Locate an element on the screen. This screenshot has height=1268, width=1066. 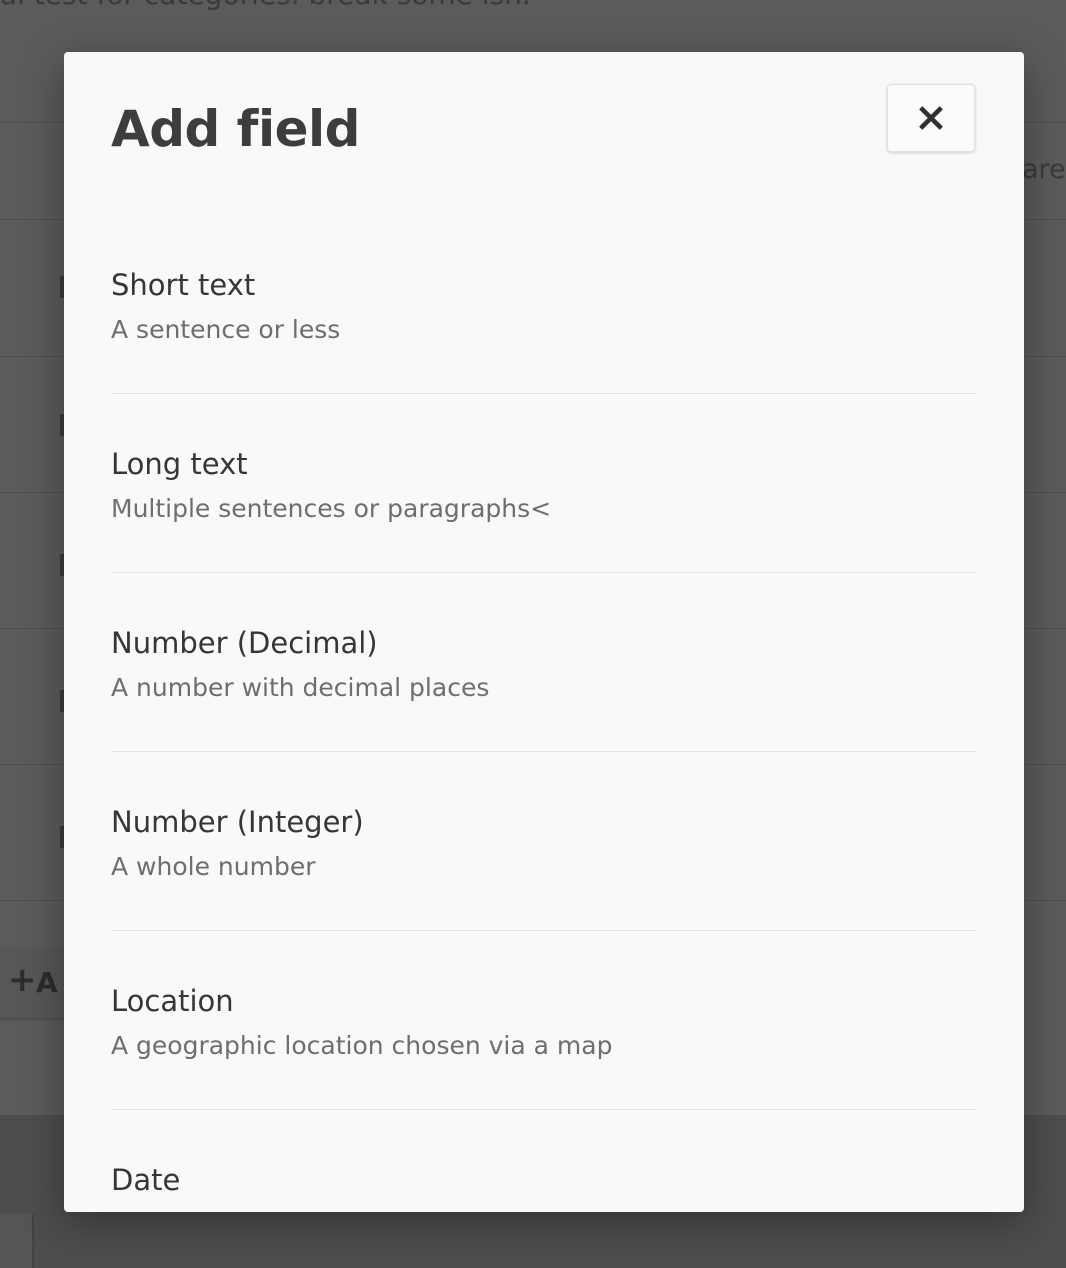
background-add-field-label: A is located at coordinates (47, 982).